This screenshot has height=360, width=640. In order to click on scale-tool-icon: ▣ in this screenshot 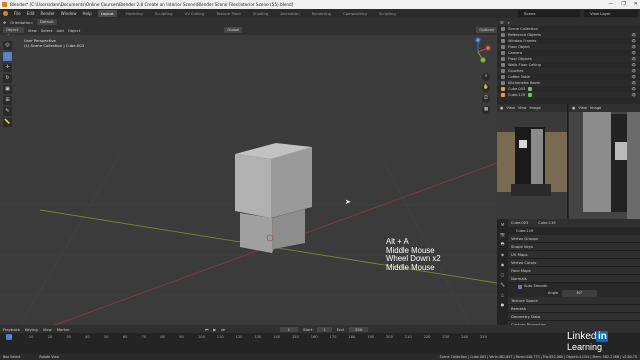, I will do `click(7, 89)`.